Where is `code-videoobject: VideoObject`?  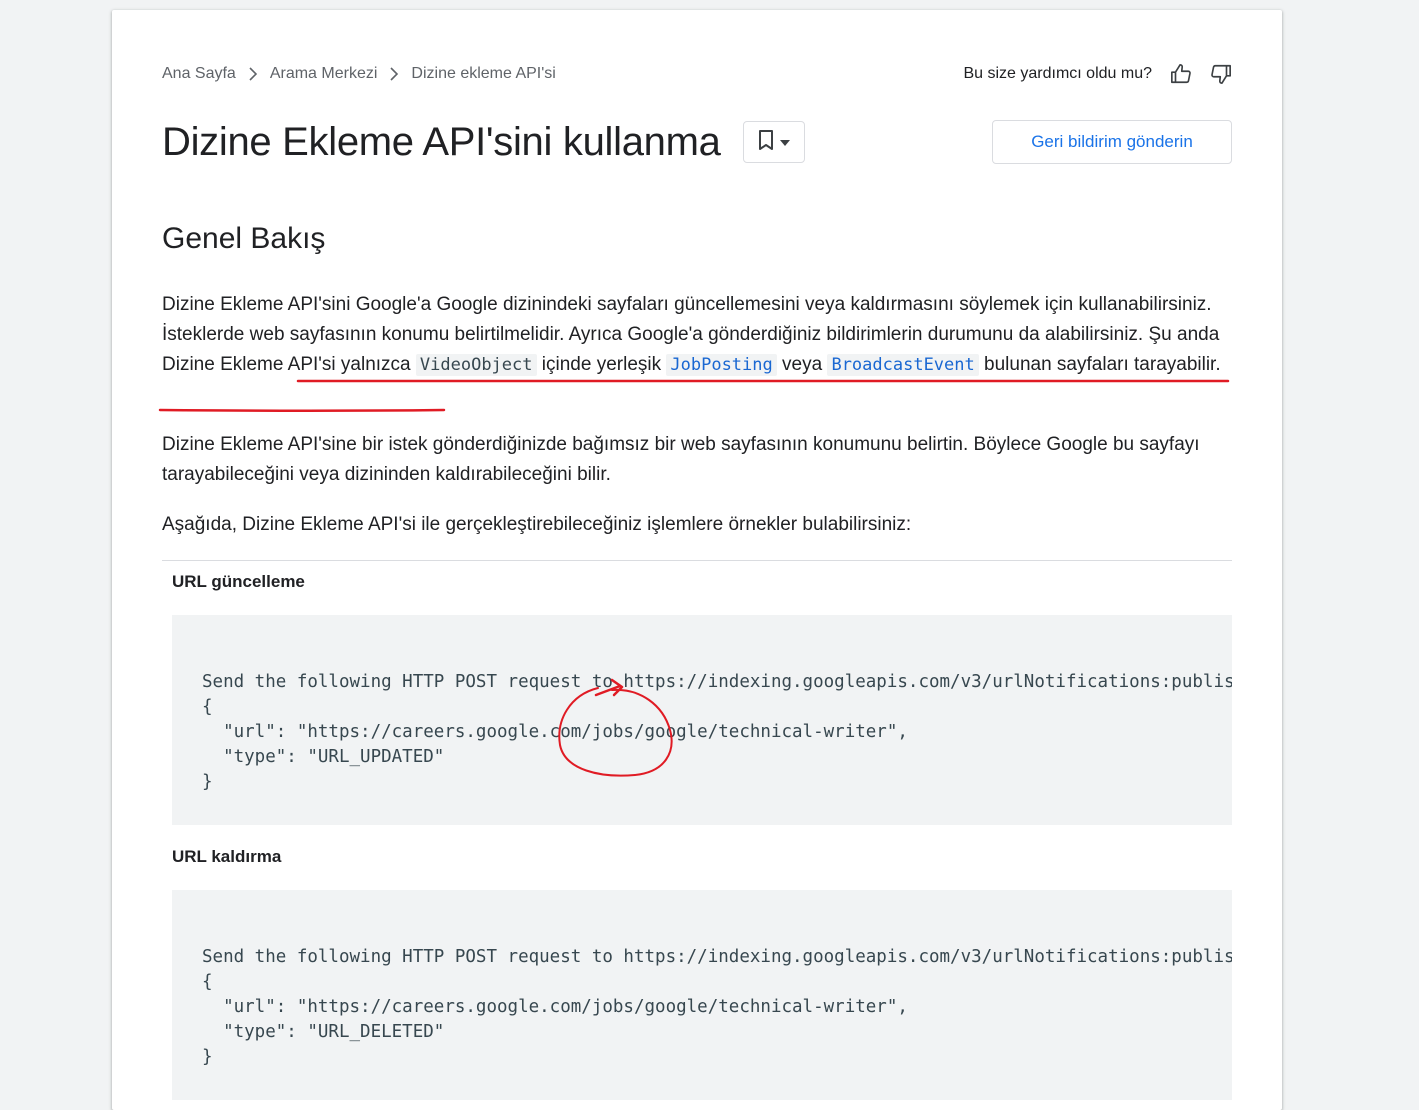
code-videoobject: VideoObject is located at coordinates (476, 365).